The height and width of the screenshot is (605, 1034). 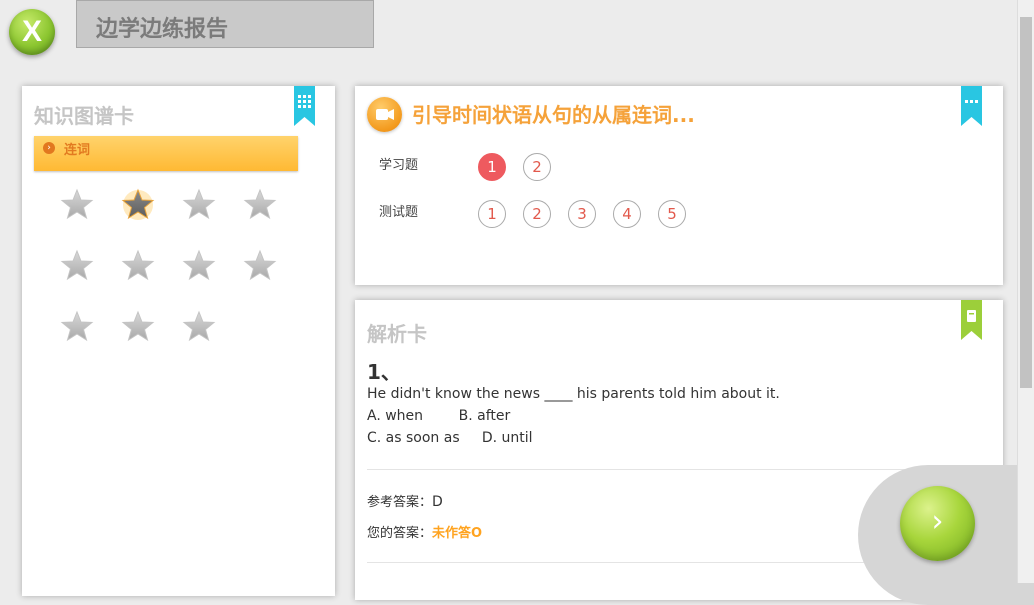 I want to click on test-question-5: 5, so click(x=672, y=214).